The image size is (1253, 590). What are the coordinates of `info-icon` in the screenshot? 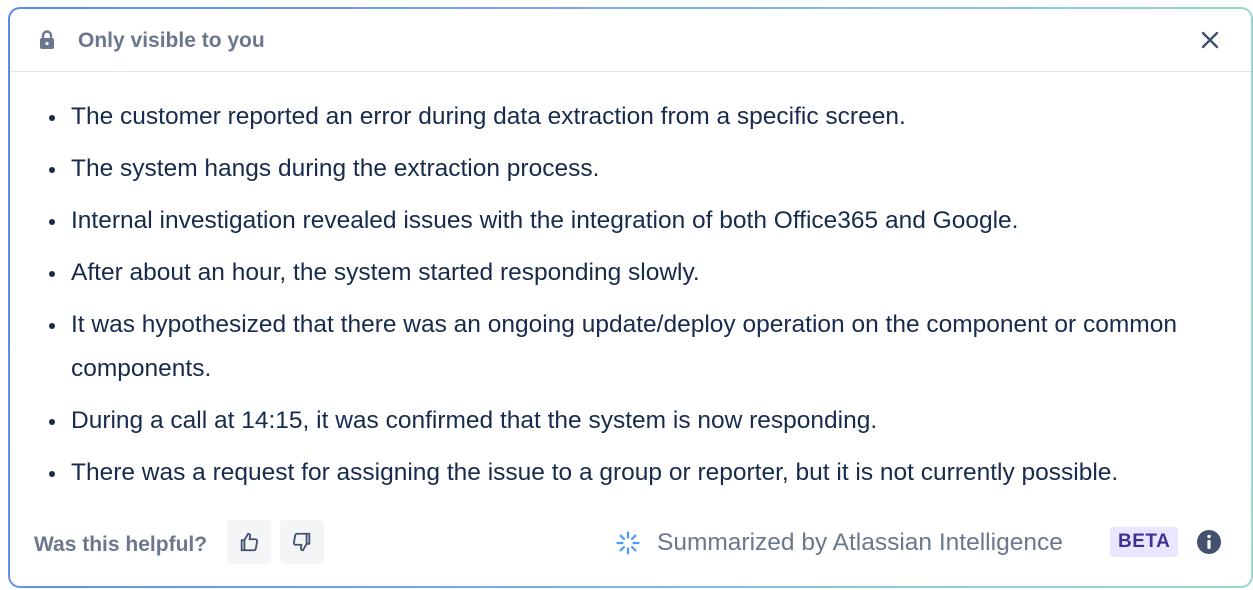 It's located at (1209, 542).